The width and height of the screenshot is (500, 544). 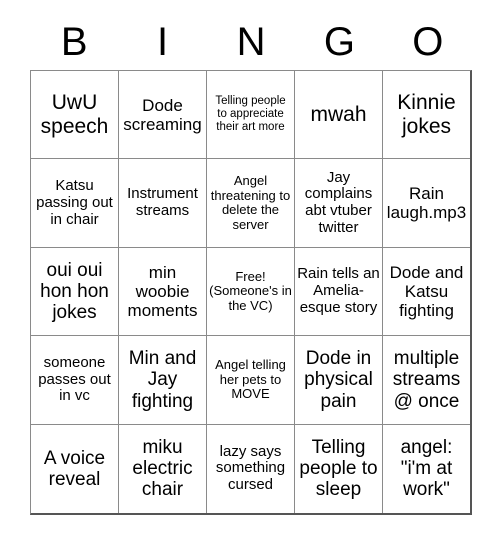 I want to click on bingo-cell-label: Angel telling her pets to MOVE, so click(x=250, y=379).